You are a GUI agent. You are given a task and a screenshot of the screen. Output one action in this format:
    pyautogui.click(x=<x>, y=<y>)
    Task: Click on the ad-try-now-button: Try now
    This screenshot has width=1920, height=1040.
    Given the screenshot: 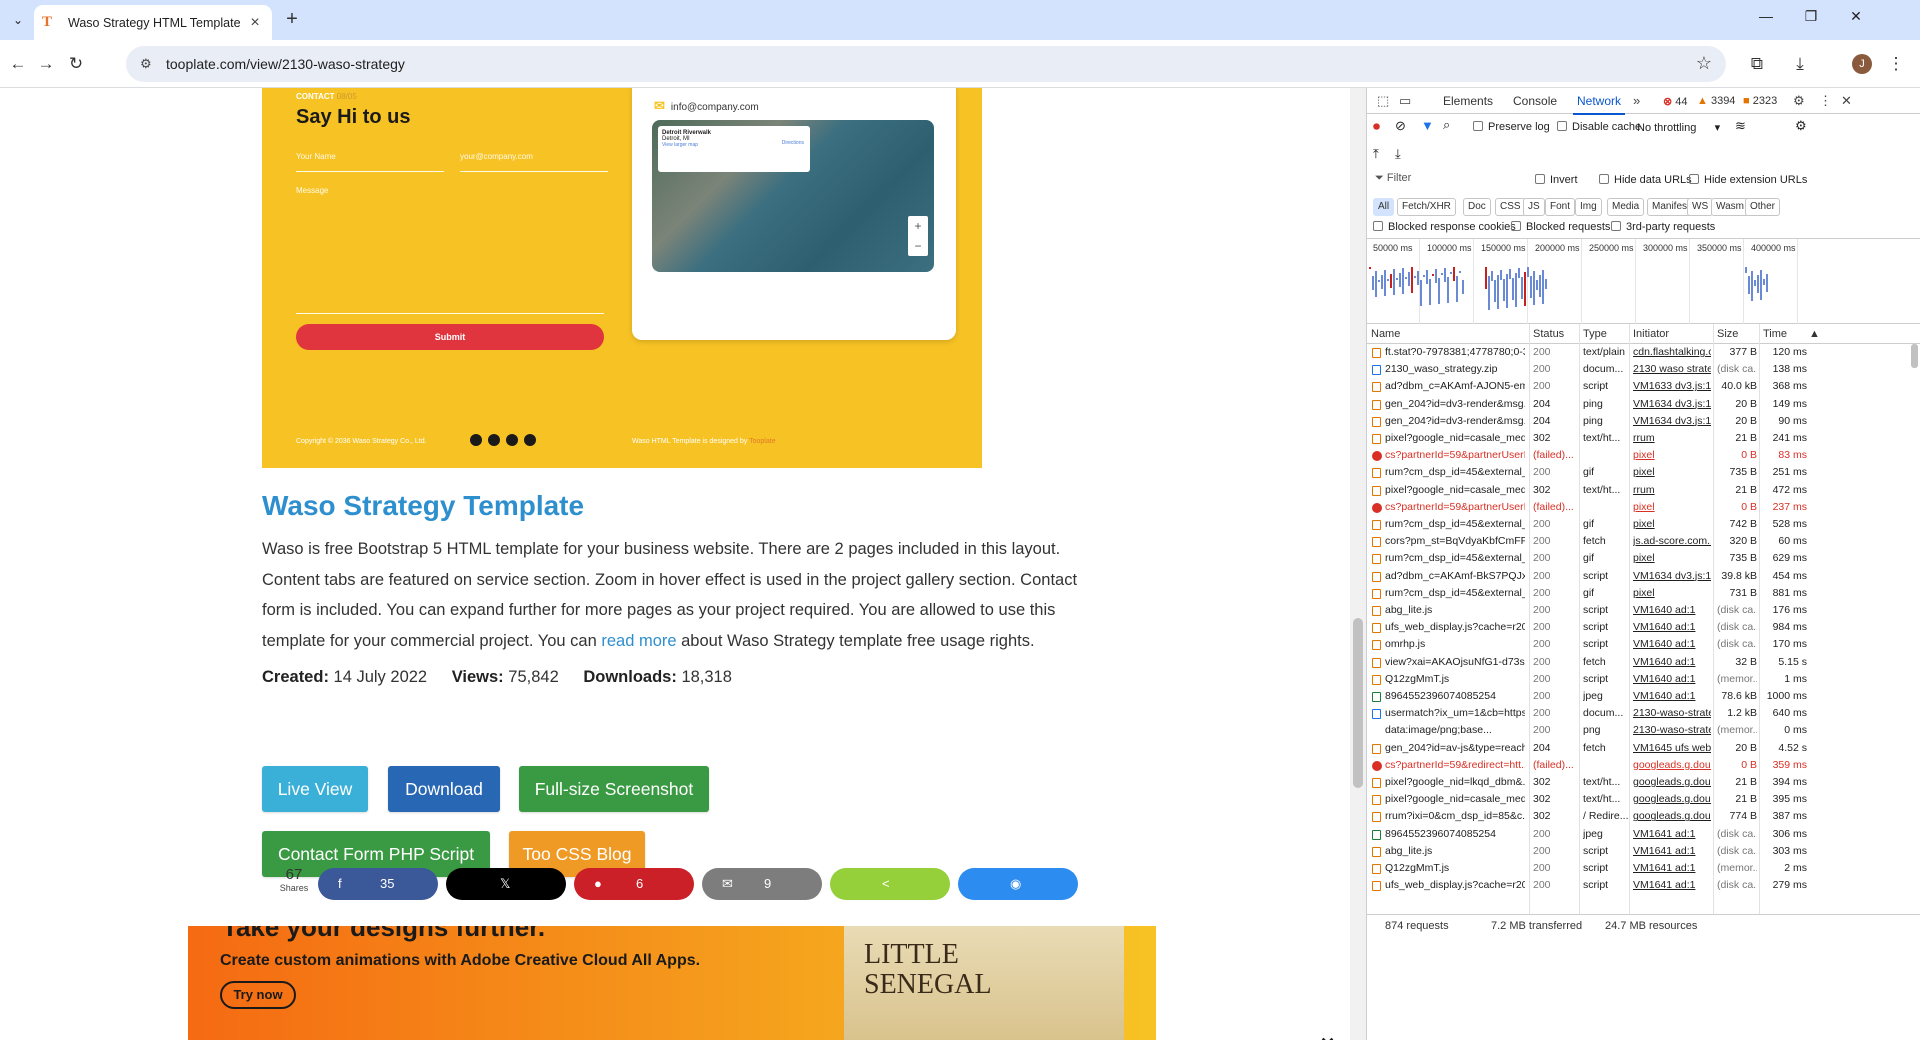 What is the action you would take?
    pyautogui.click(x=258, y=995)
    